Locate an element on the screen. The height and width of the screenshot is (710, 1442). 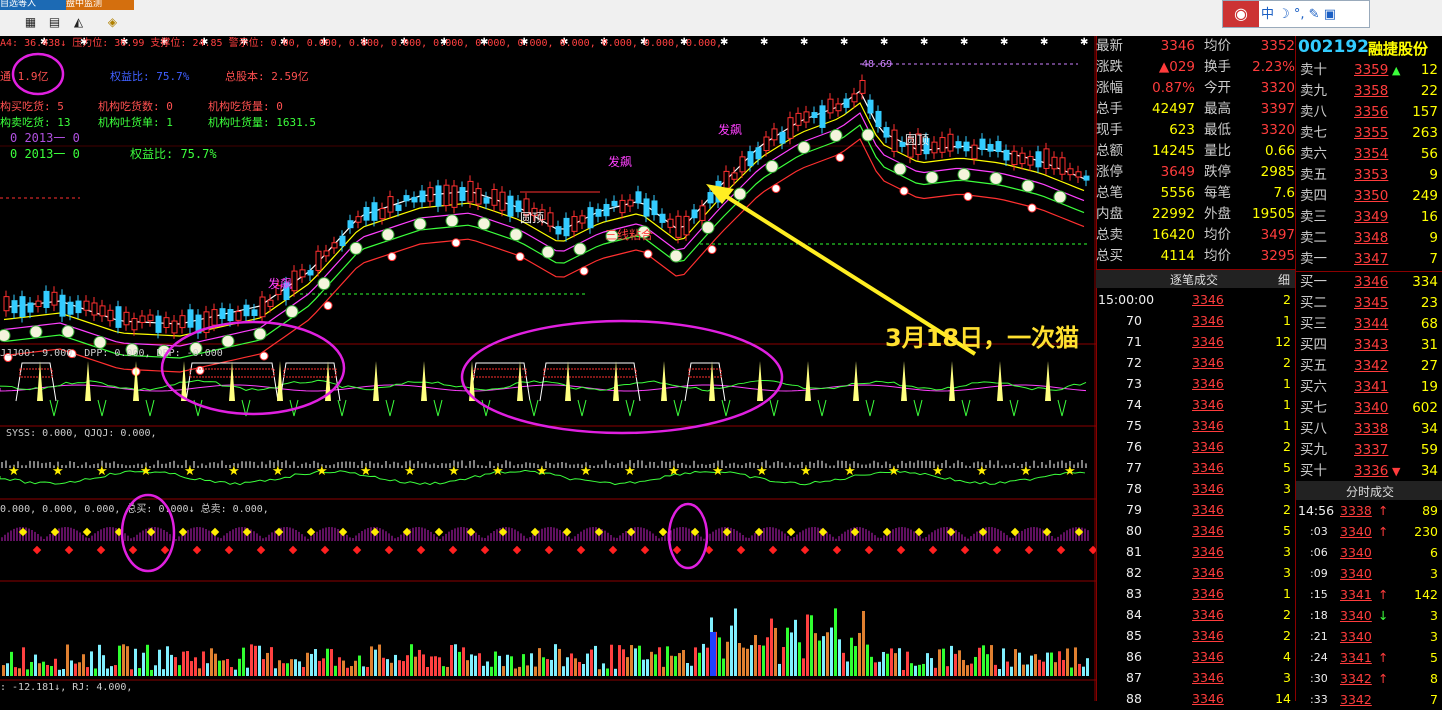
tick-time: 83 is located at coordinates (1134, 593).